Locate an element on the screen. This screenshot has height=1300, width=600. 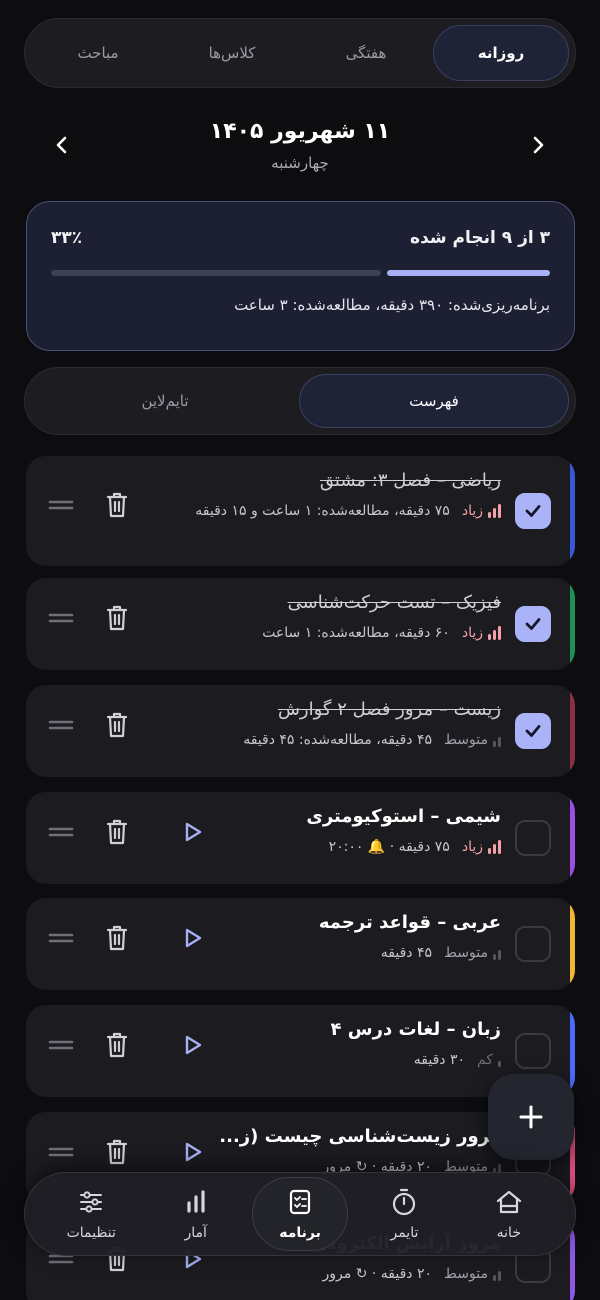
task-title: ریاضی – فصل ۳: مشتق is located at coordinates (410, 480).